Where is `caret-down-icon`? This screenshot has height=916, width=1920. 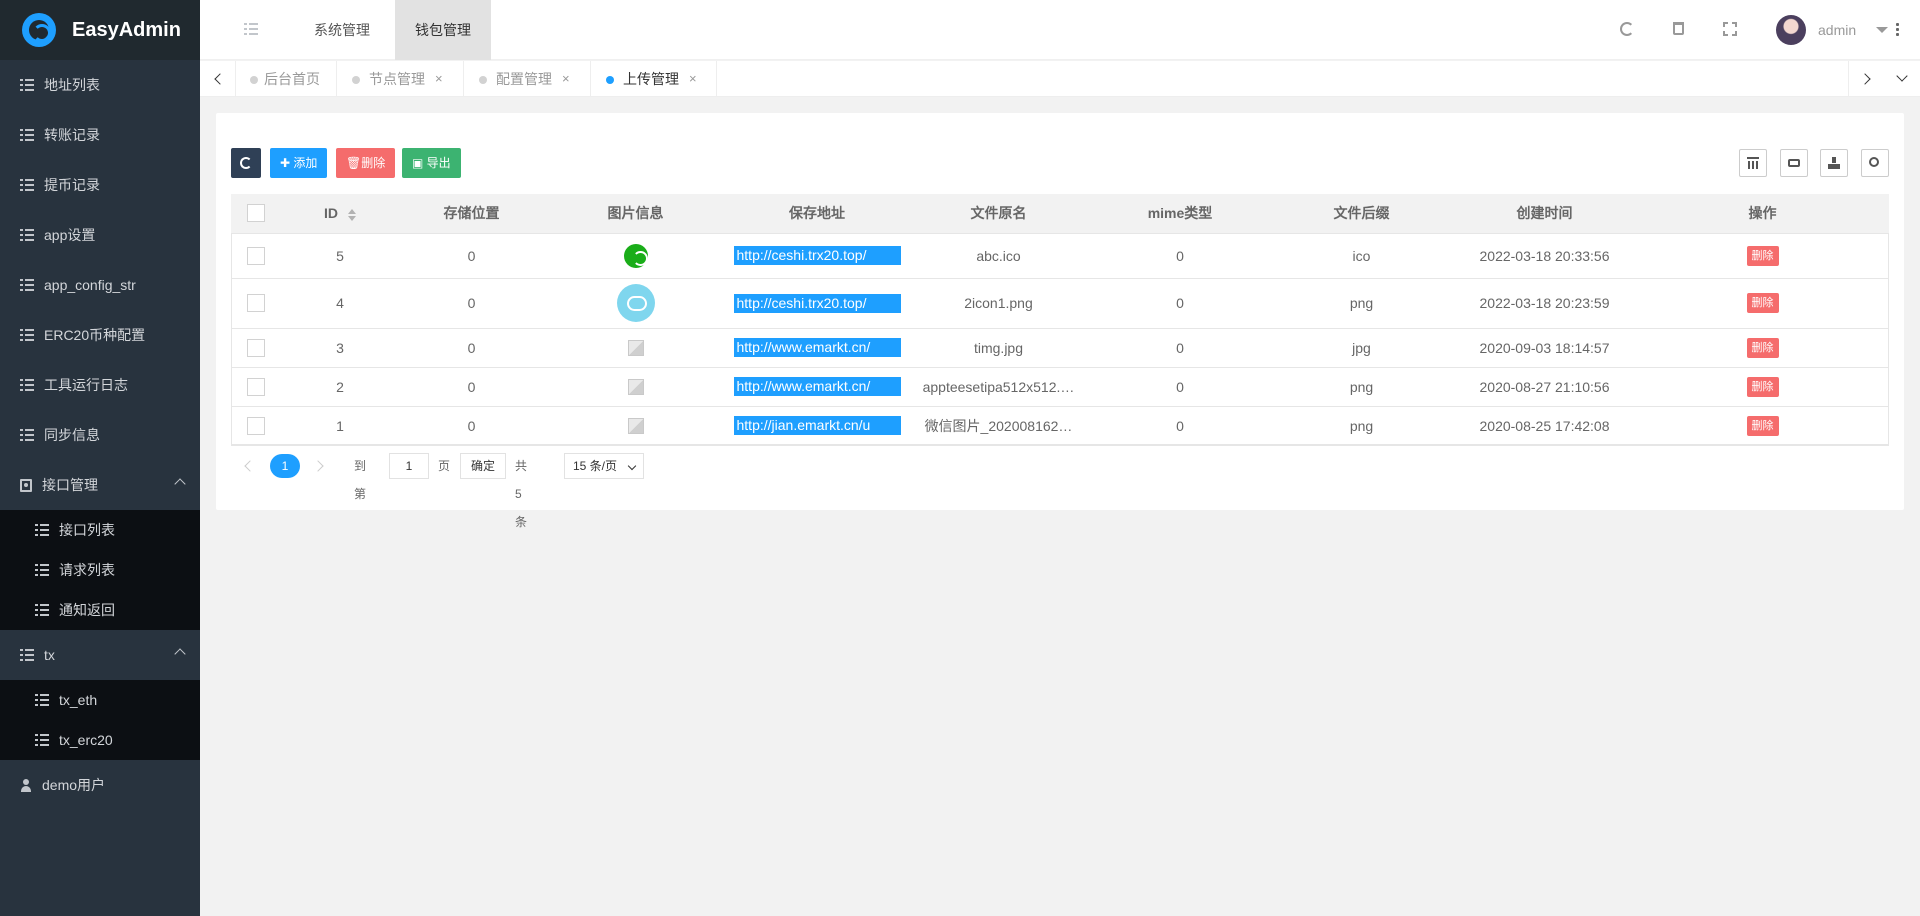
caret-down-icon is located at coordinates (1882, 30).